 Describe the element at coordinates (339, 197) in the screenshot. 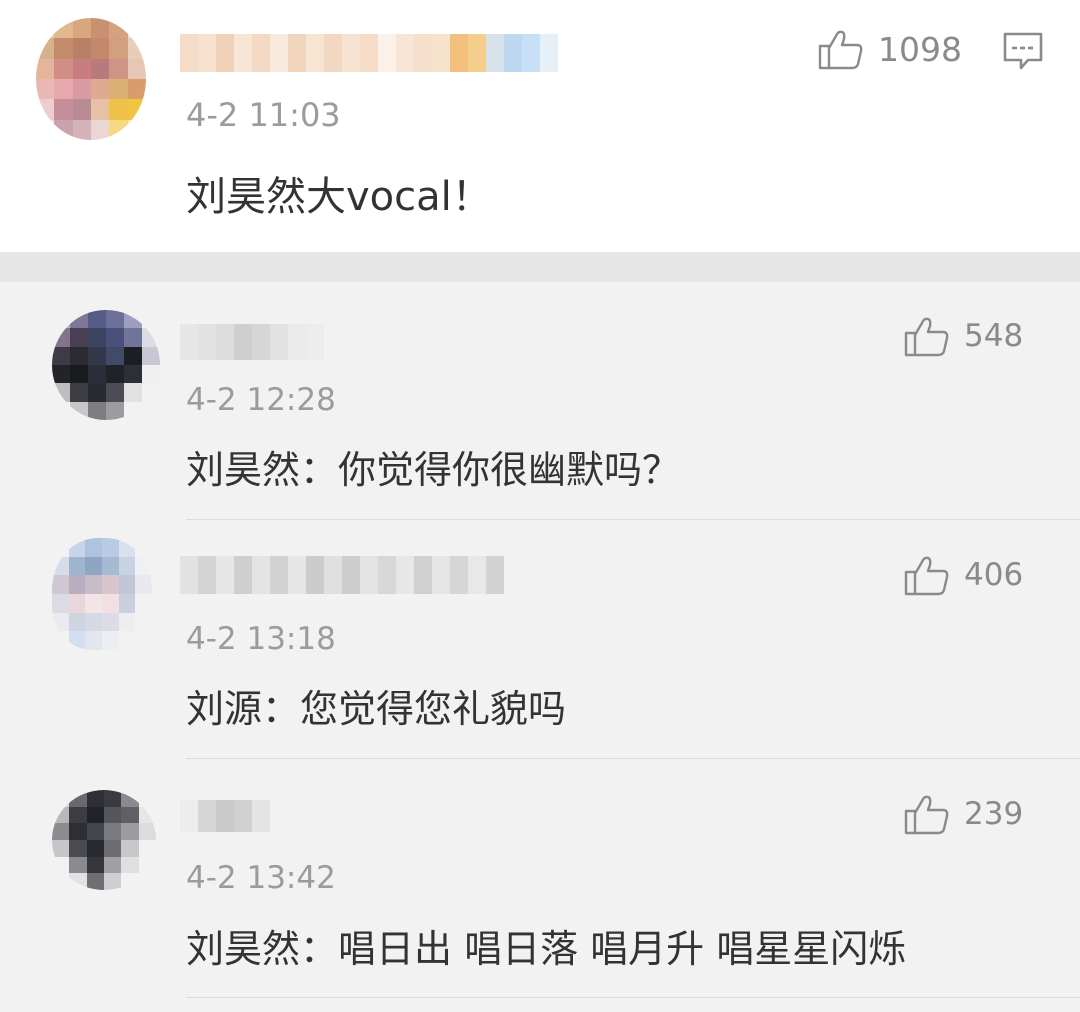

I see `comment-text: 刘昊然大vocal！` at that location.